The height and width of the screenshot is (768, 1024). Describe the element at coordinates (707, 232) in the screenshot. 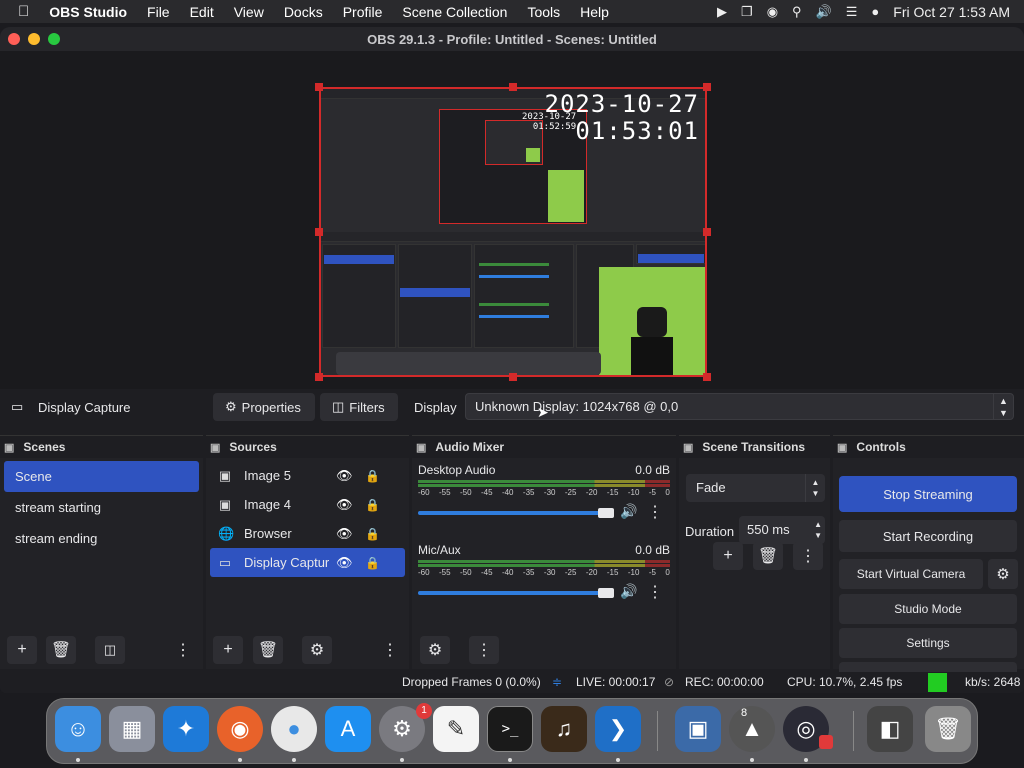

I see `resize-handle-r` at that location.